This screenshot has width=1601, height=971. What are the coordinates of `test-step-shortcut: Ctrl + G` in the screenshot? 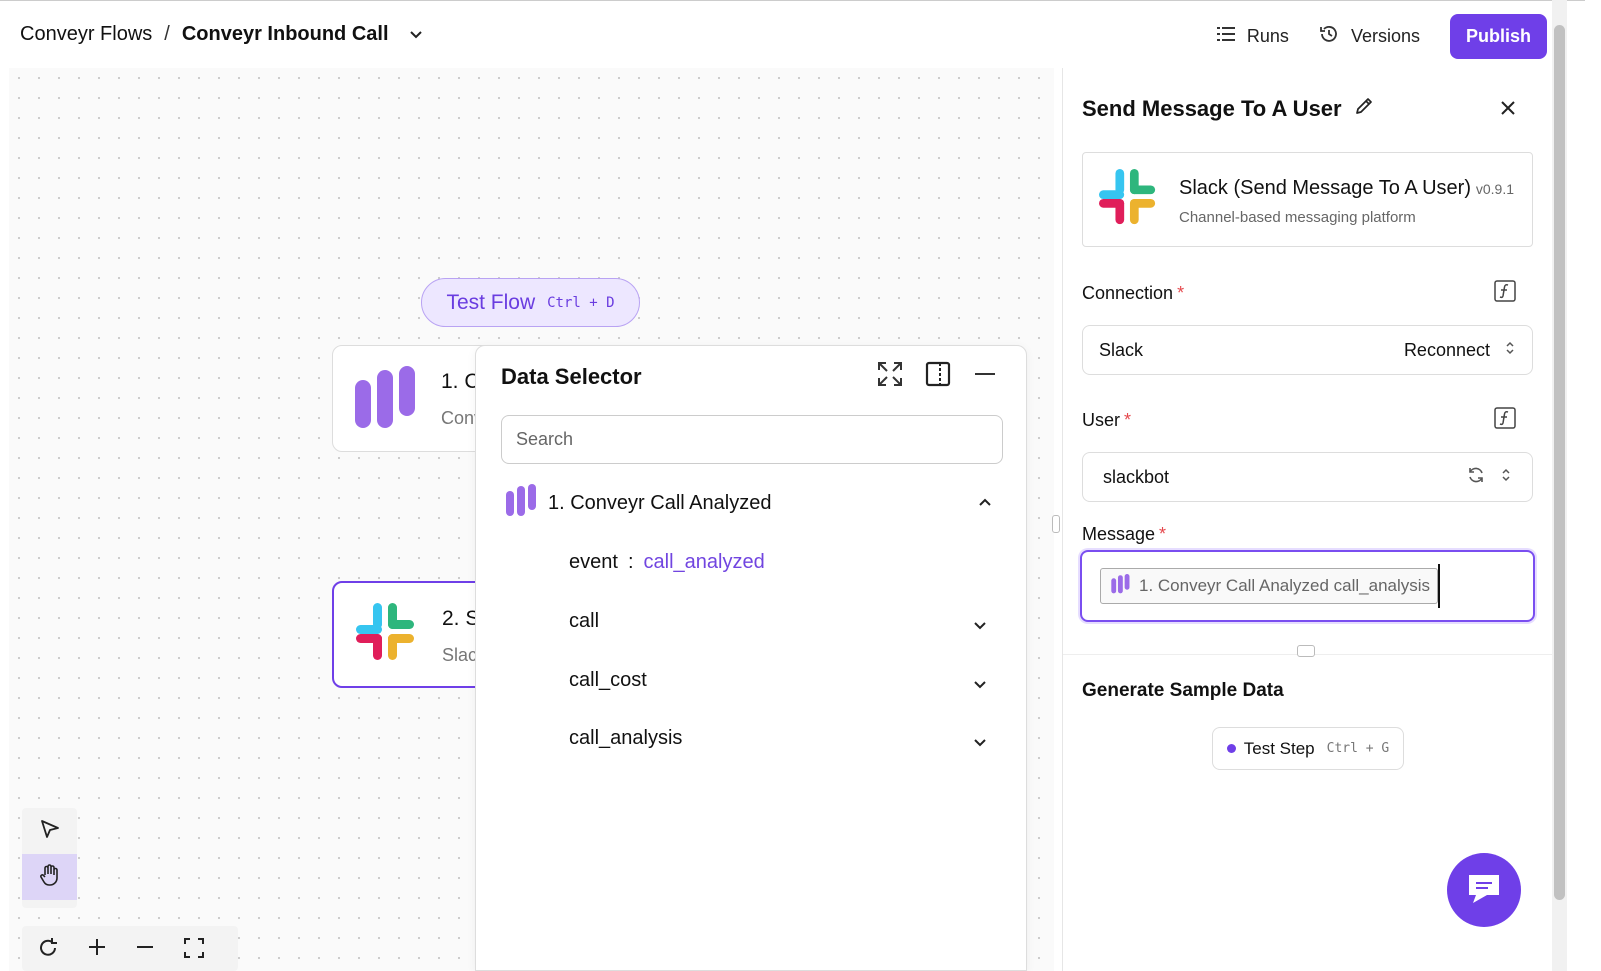 It's located at (1358, 748).